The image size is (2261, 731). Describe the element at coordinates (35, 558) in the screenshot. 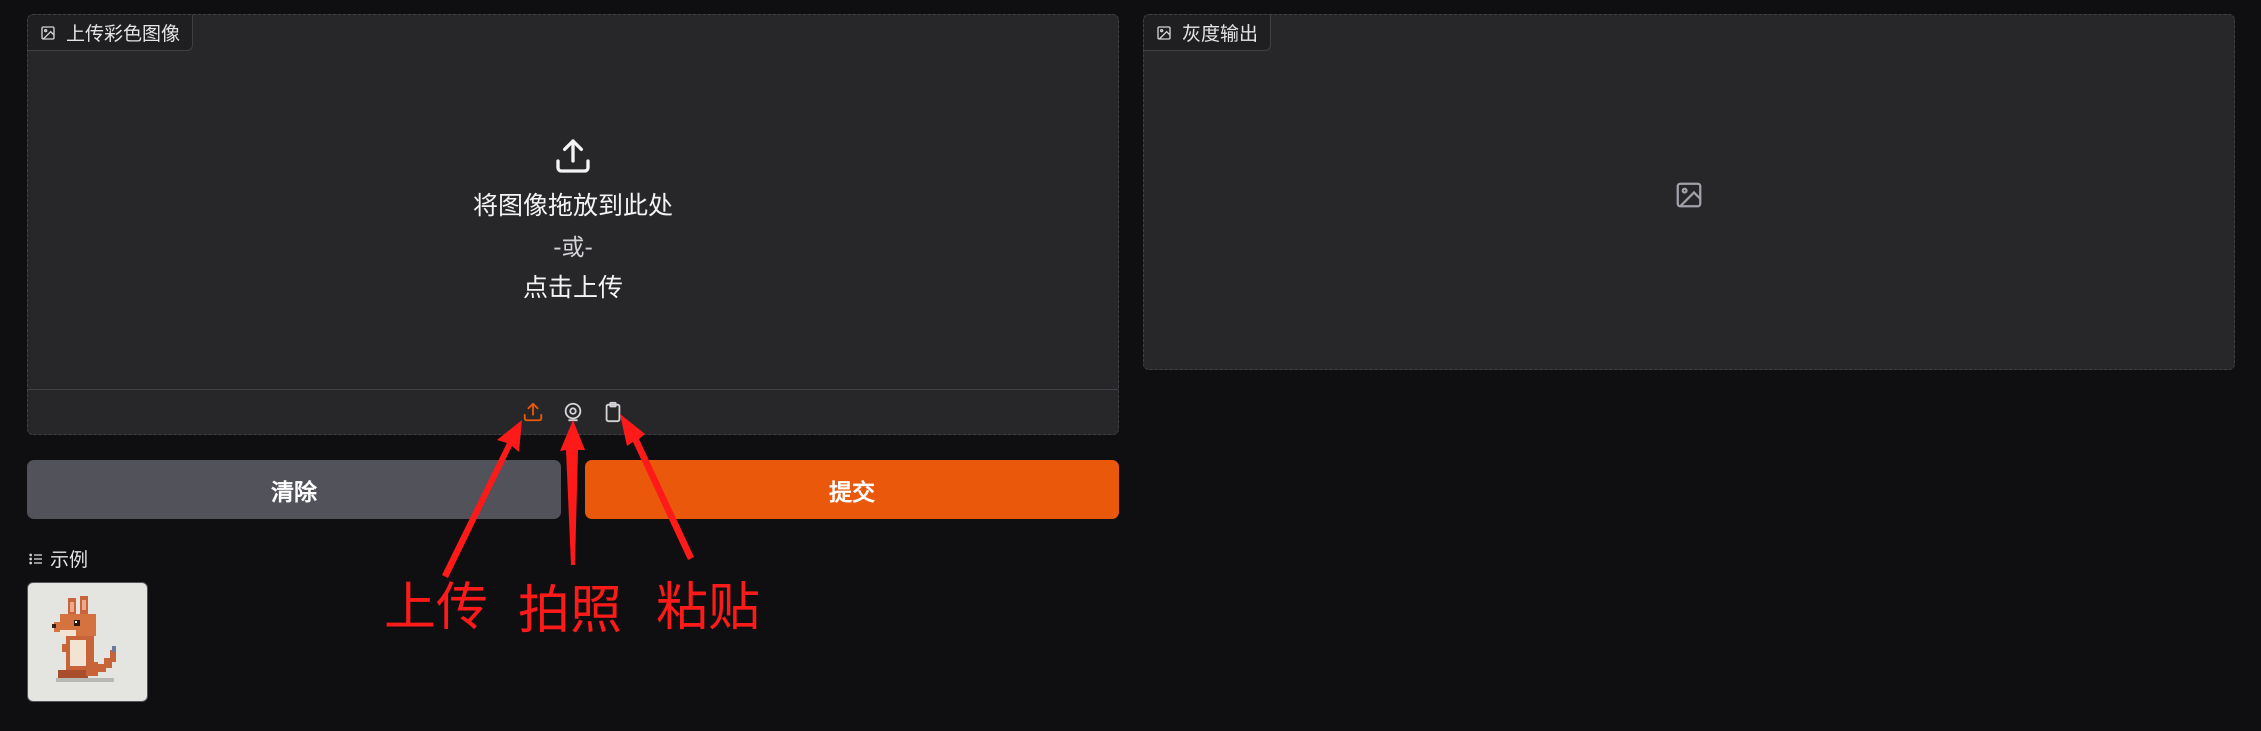

I see `list-icon` at that location.